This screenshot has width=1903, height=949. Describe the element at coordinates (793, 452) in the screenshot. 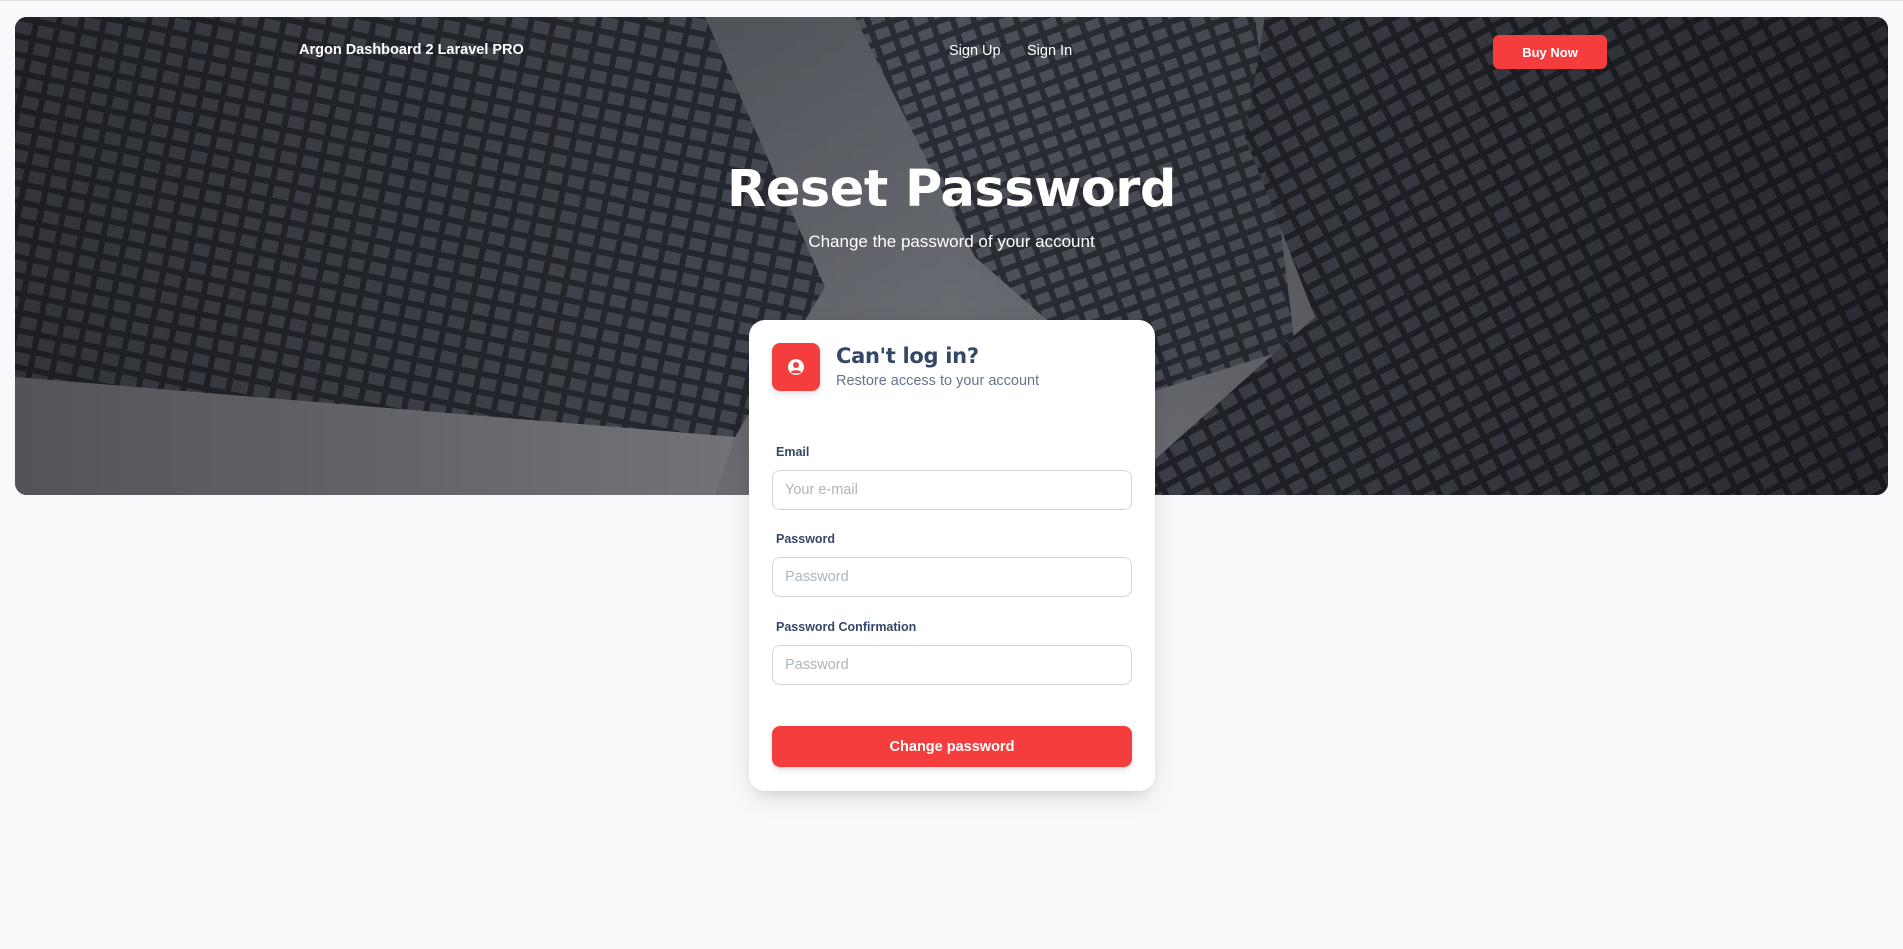

I see `email-label: Email` at that location.